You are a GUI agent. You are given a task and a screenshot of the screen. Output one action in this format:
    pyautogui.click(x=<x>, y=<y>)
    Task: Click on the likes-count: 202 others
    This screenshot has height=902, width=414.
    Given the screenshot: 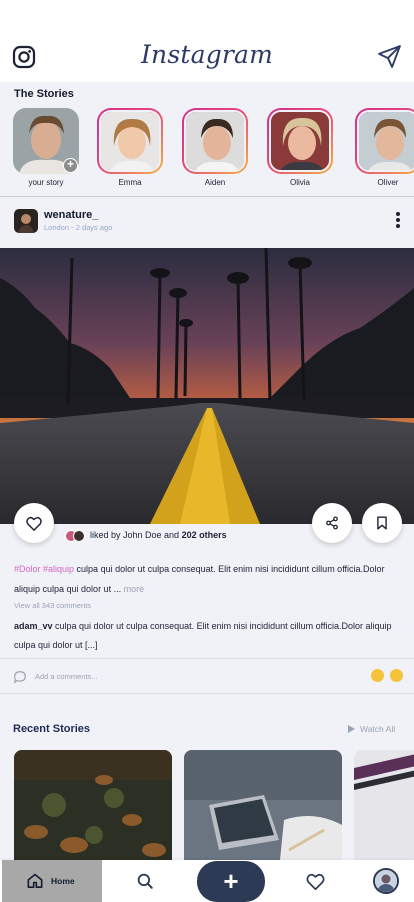 What is the action you would take?
    pyautogui.click(x=204, y=535)
    